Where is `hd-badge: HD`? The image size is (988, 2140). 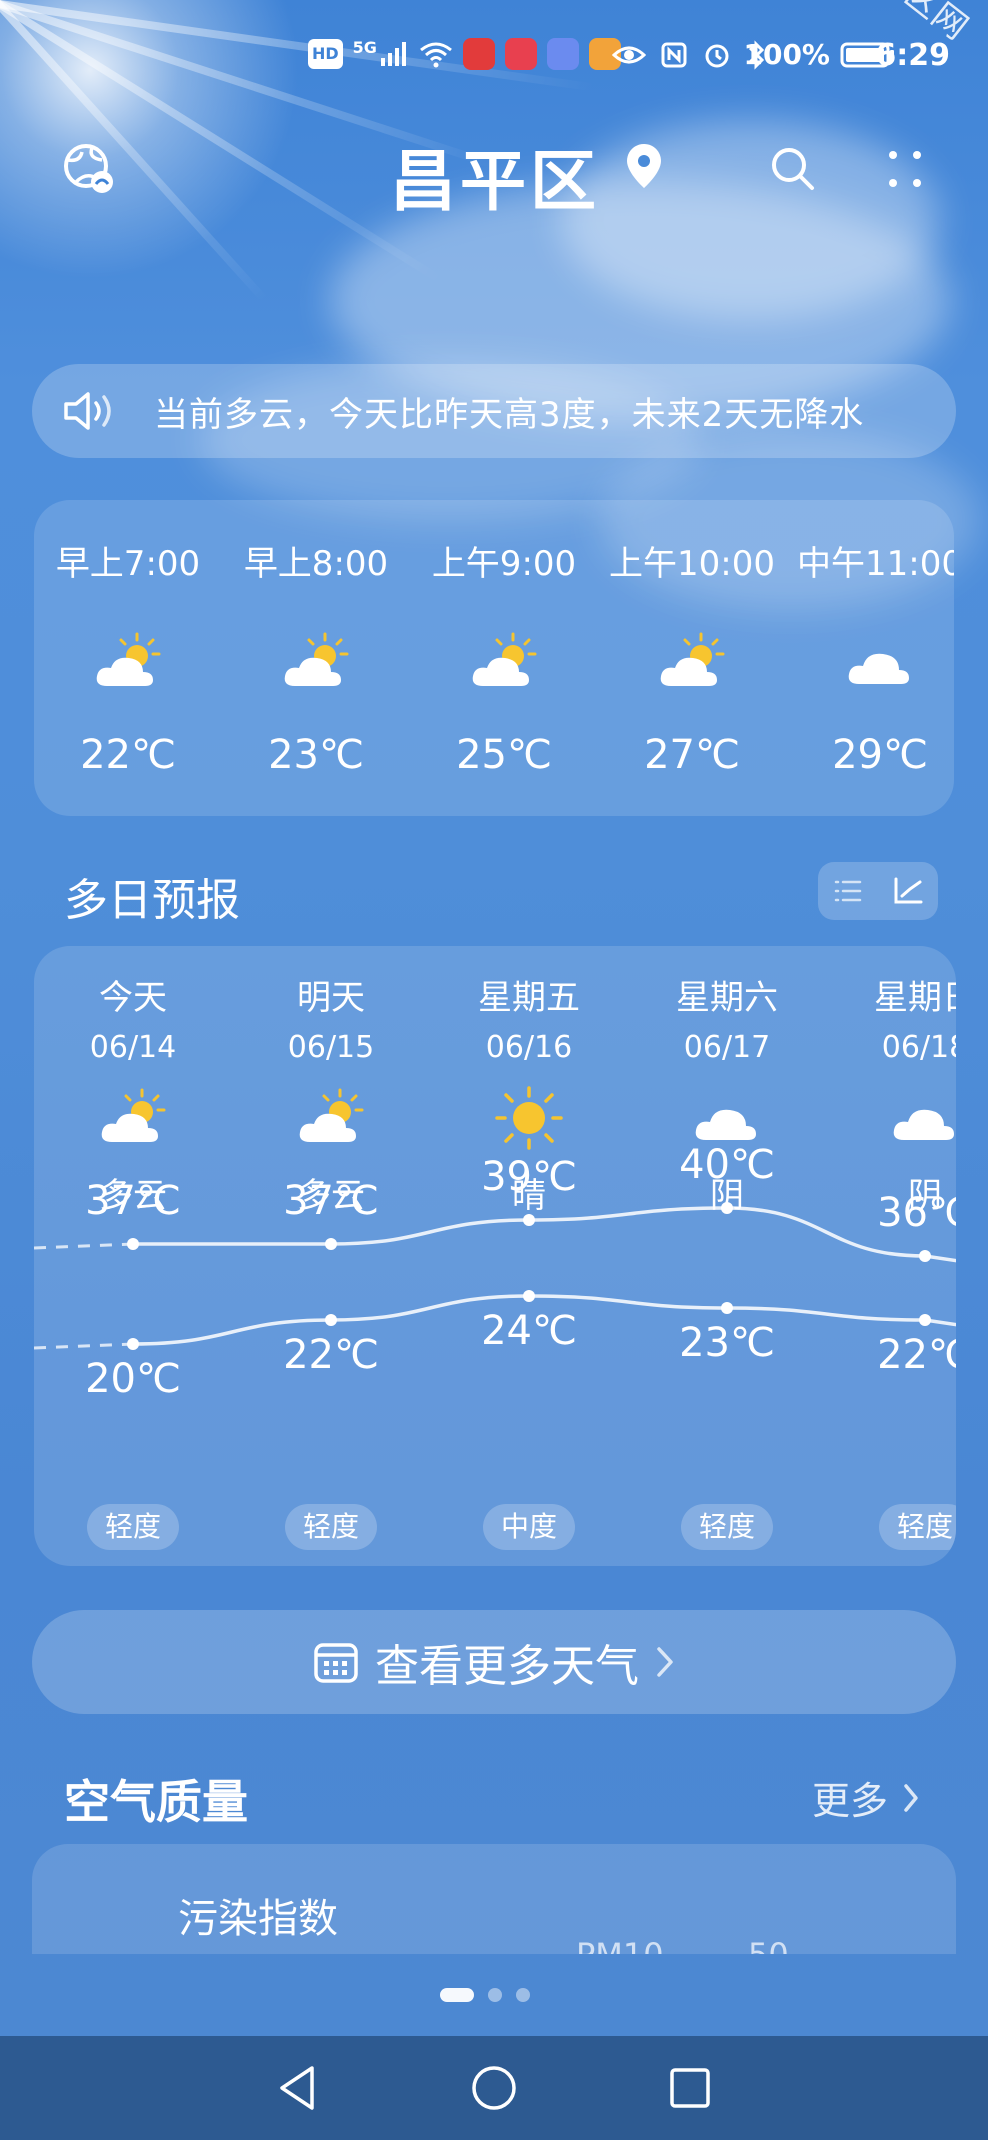 hd-badge: HD is located at coordinates (325, 54).